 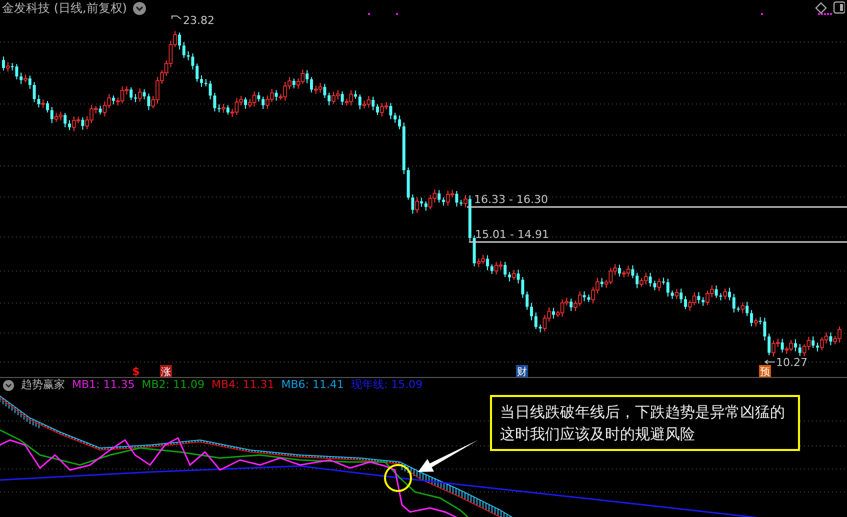 What do you see at coordinates (511, 199) in the screenshot?
I see `price-label: 16.33 - 16.30` at bounding box center [511, 199].